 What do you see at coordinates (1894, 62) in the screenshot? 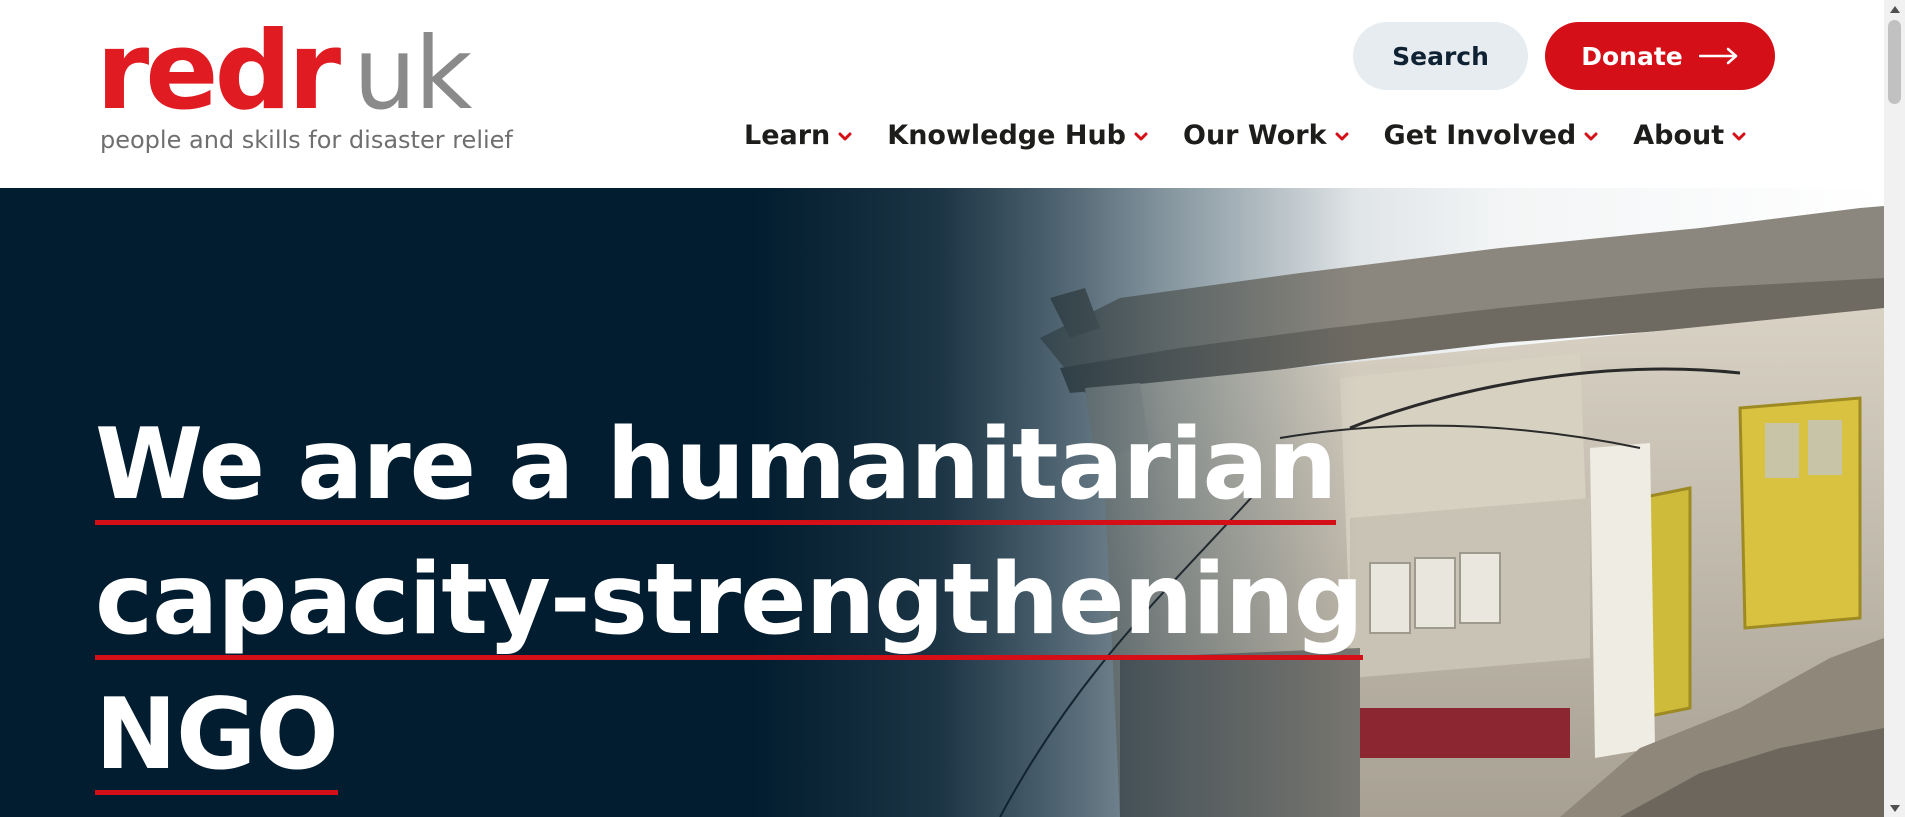
I see `scrollbar-thumb` at bounding box center [1894, 62].